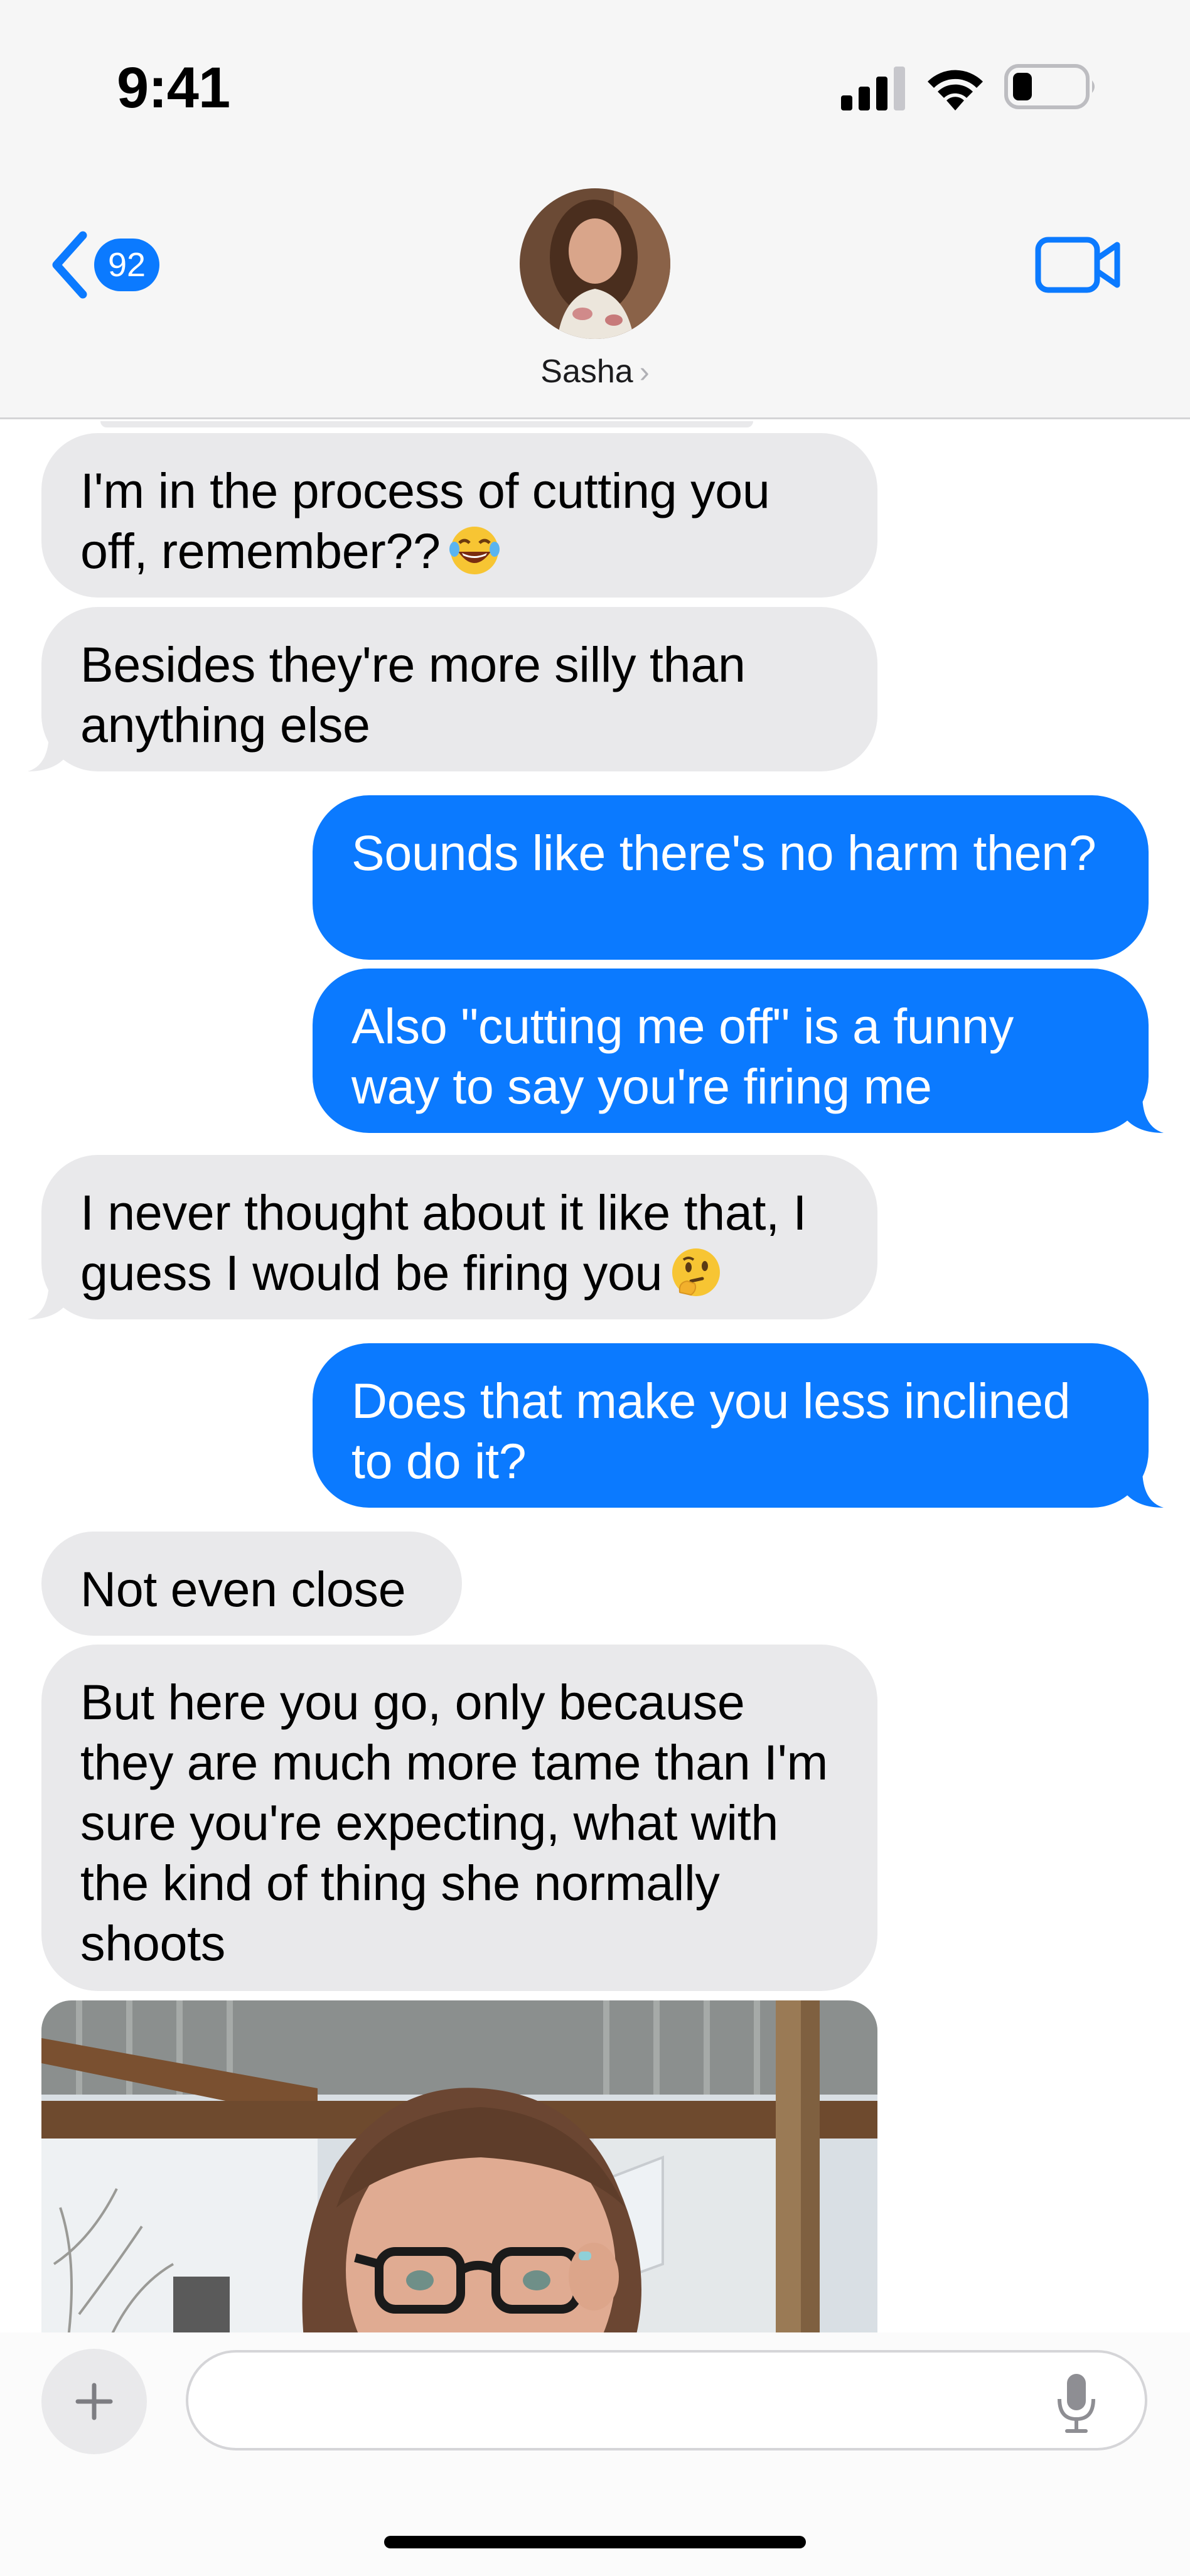 This screenshot has width=1190, height=2576. I want to click on photo-image, so click(459, 2166).